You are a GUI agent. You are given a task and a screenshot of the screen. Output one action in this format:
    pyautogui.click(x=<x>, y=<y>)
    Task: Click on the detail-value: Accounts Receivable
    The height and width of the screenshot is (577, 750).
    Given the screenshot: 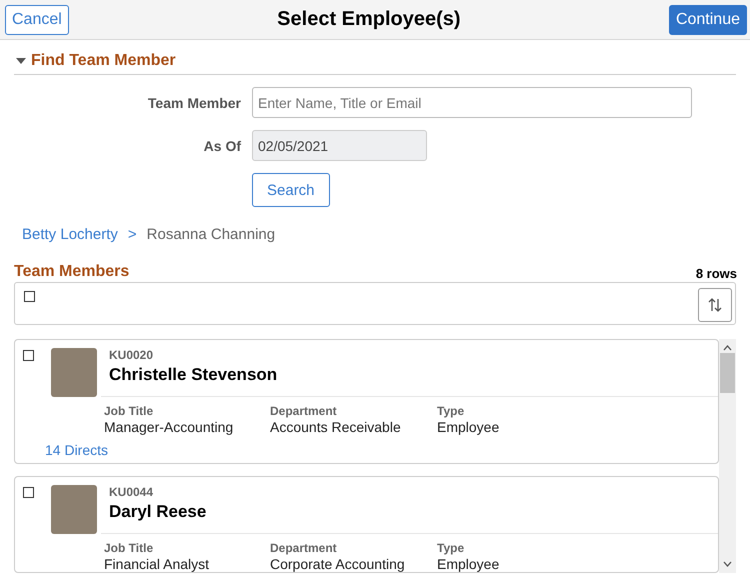 What is the action you would take?
    pyautogui.click(x=336, y=427)
    